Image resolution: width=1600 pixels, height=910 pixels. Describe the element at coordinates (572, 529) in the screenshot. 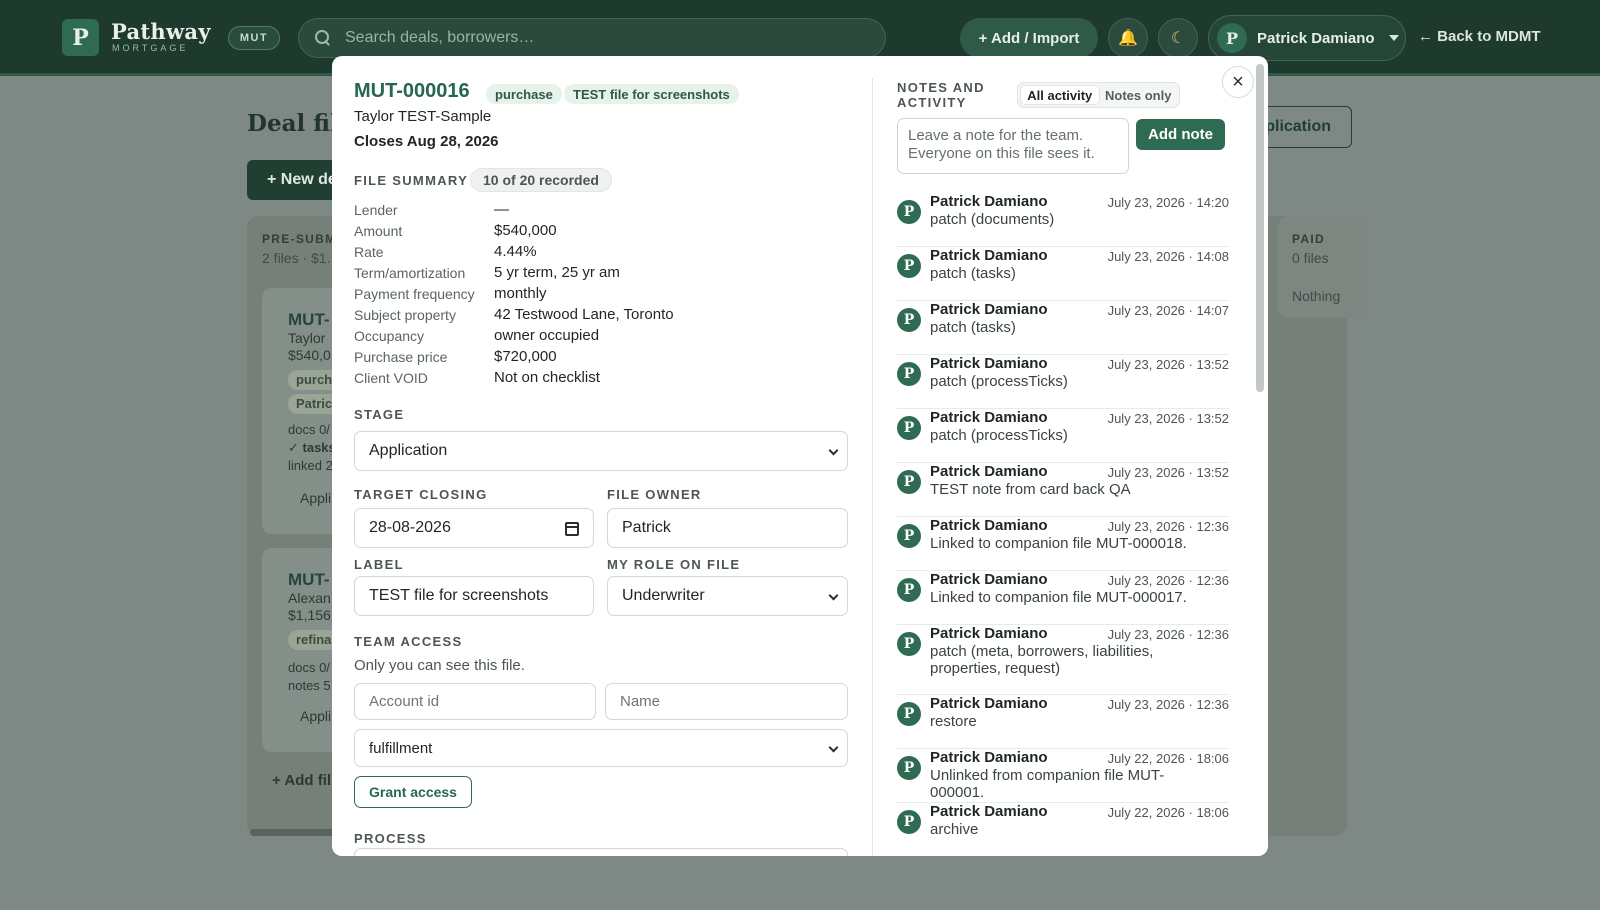

I see `calendar-icon` at that location.